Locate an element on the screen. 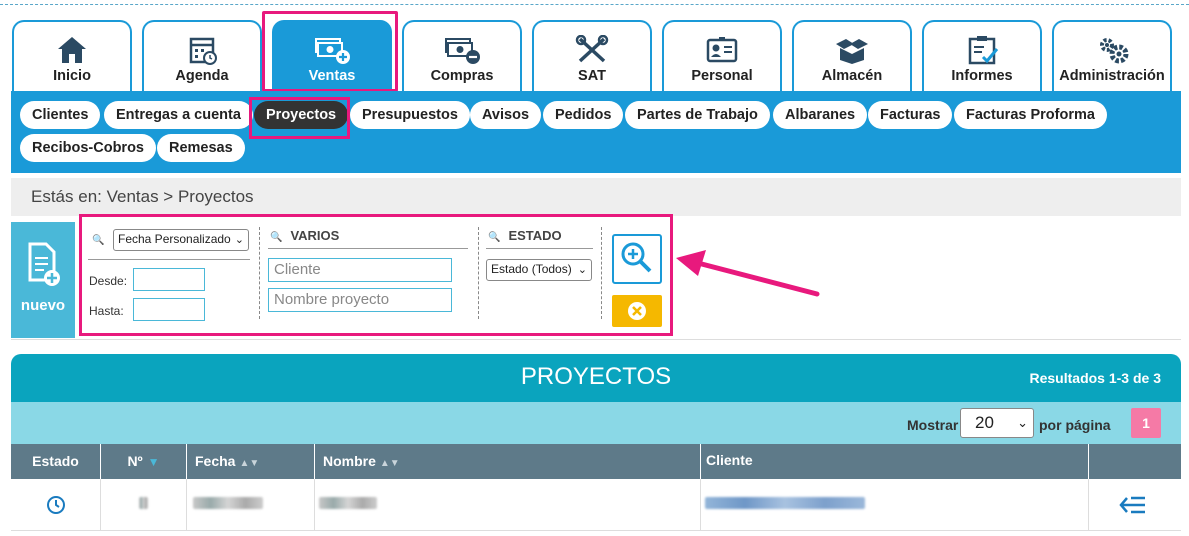  date-filter-select: Fecha Personalizado ⌄ is located at coordinates (181, 240).